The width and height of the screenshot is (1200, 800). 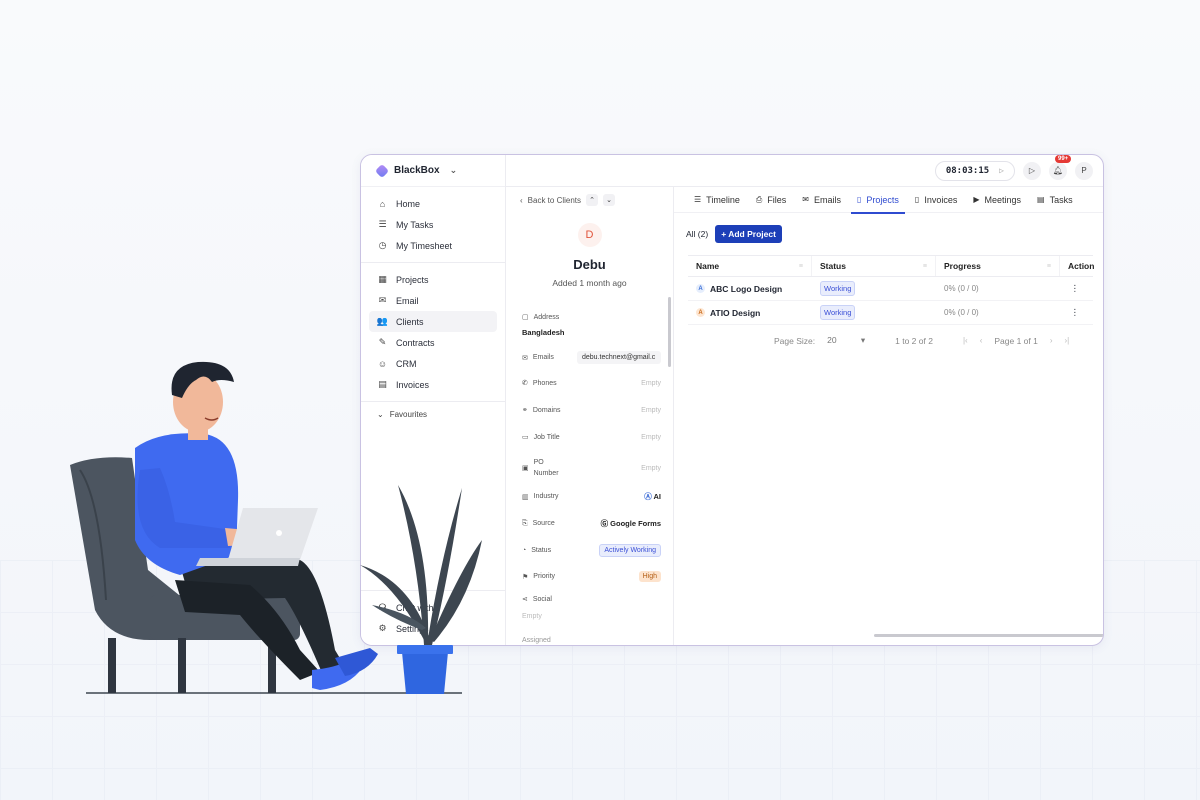 I want to click on tab-meetings: ▶ Meetings, so click(x=997, y=200).